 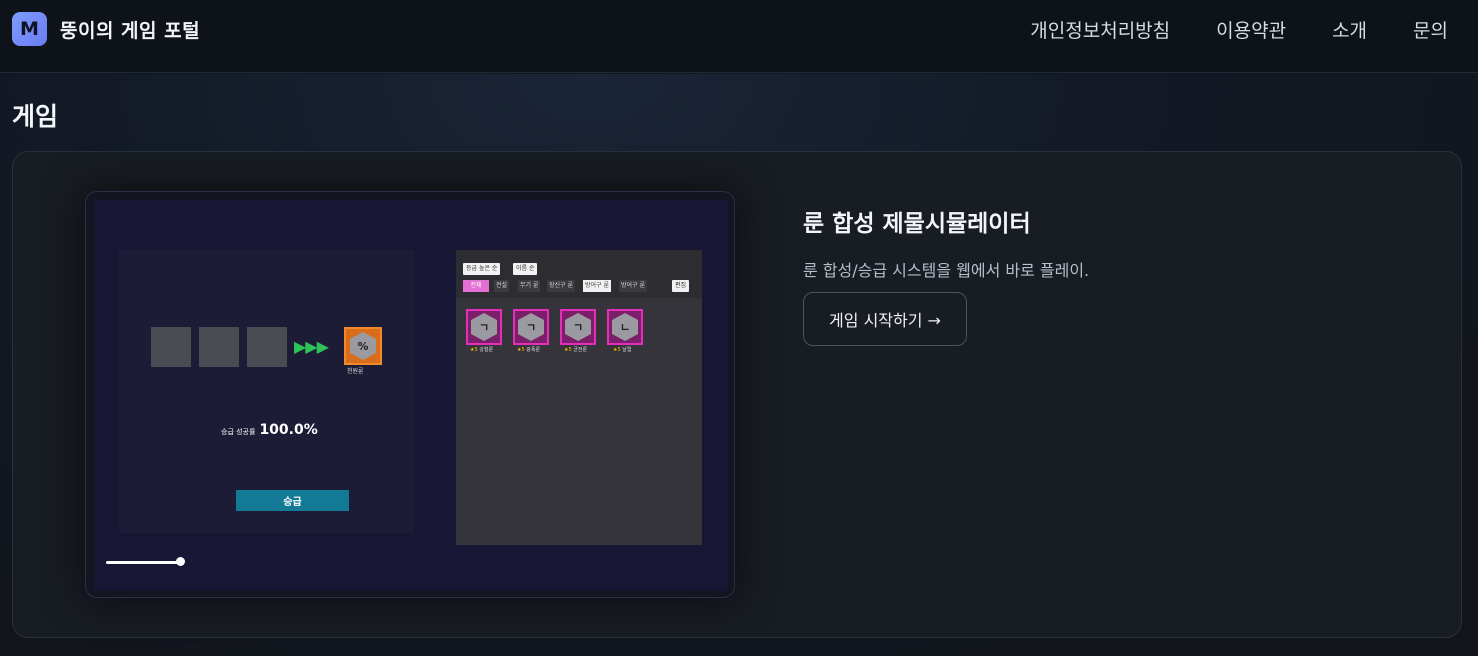 I want to click on nav-privacy-link: 개인정보처리방침, so click(x=1100, y=29).